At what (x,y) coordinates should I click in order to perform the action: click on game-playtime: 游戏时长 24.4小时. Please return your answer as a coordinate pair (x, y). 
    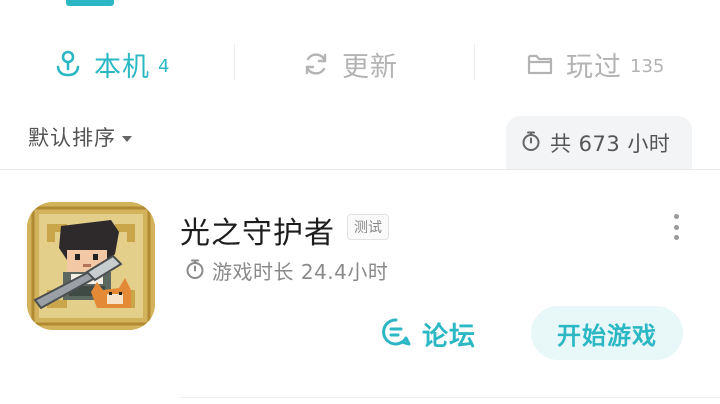
    Looking at the image, I should click on (286, 270).